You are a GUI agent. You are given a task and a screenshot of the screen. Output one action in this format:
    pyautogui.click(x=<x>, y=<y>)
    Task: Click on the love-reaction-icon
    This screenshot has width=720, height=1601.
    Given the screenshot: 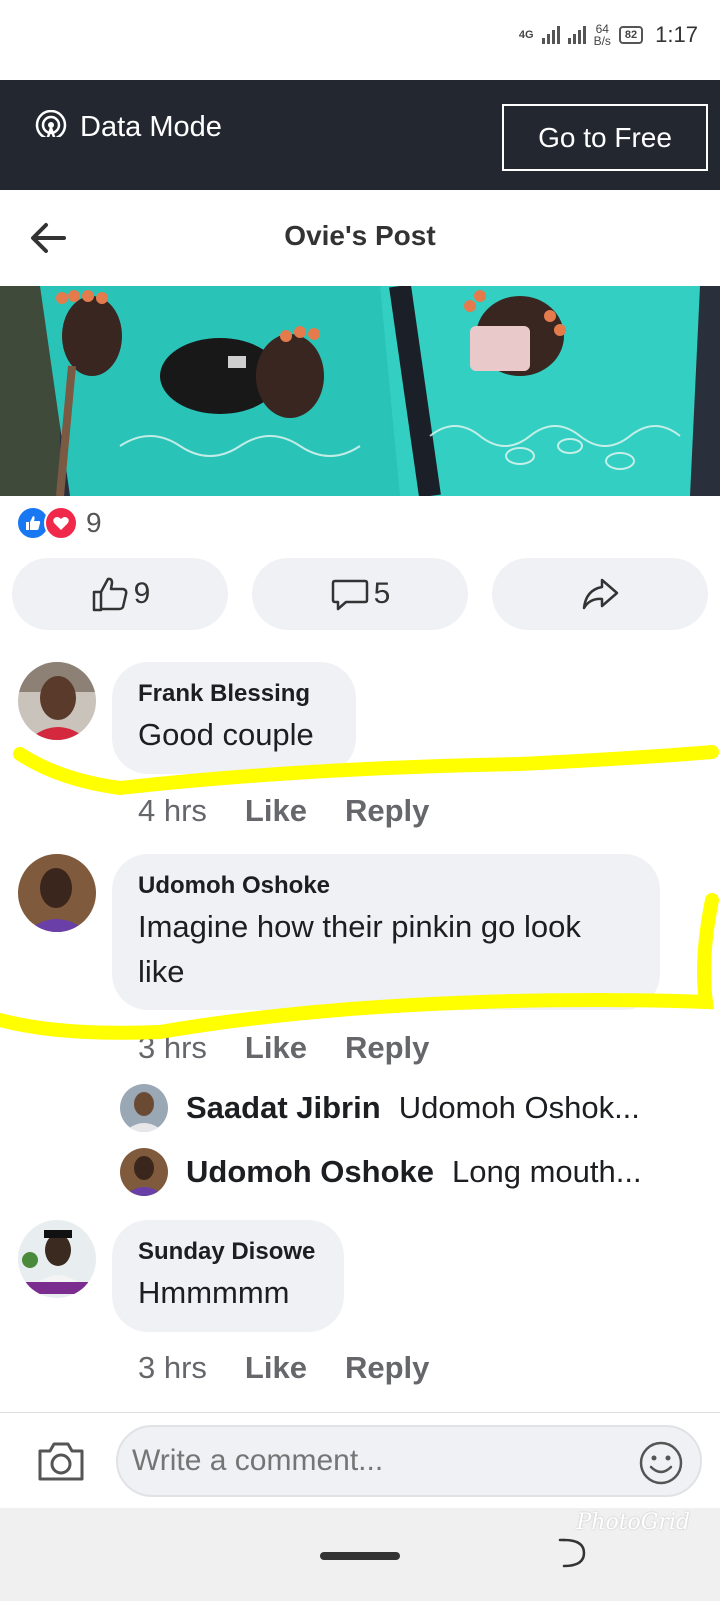 What is the action you would take?
    pyautogui.click(x=61, y=523)
    